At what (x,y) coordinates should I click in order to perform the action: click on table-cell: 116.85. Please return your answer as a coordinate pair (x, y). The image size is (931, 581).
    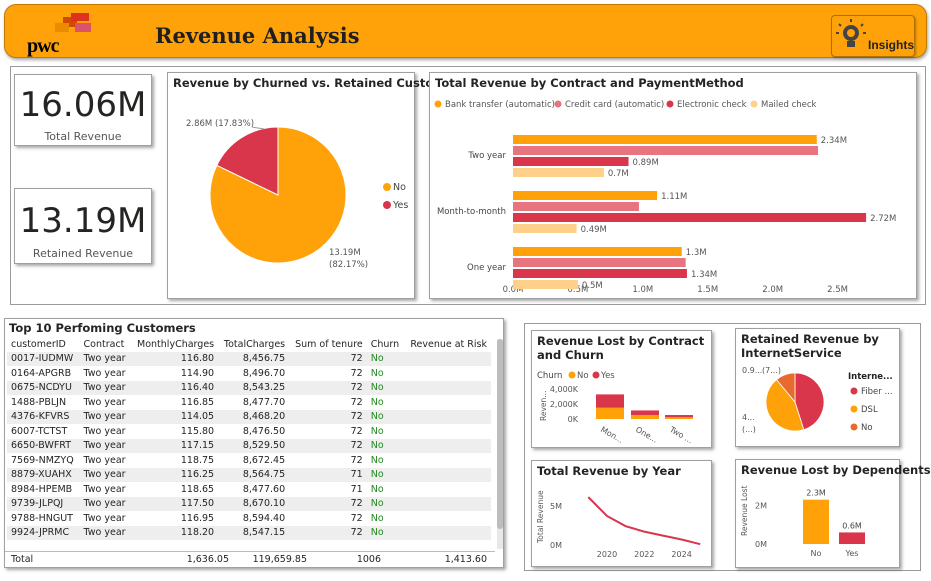
    Looking at the image, I should click on (197, 402).